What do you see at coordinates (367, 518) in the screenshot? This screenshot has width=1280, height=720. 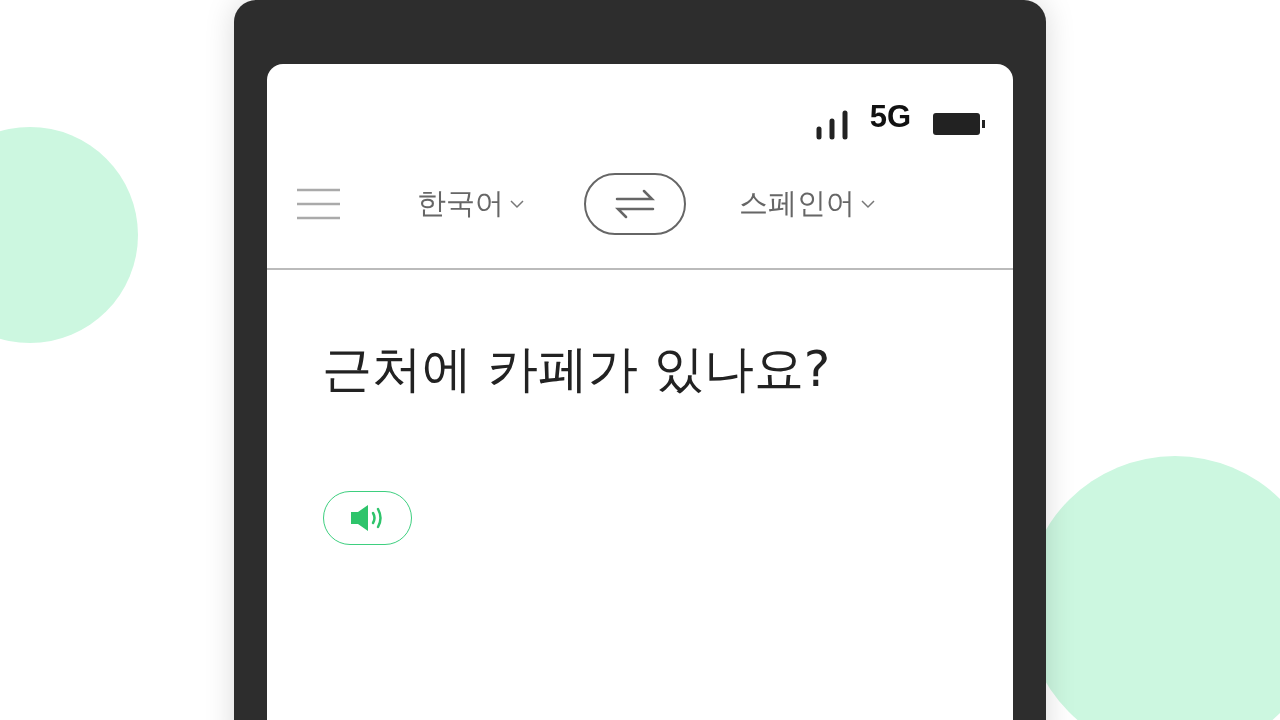 I see `speak-button` at bounding box center [367, 518].